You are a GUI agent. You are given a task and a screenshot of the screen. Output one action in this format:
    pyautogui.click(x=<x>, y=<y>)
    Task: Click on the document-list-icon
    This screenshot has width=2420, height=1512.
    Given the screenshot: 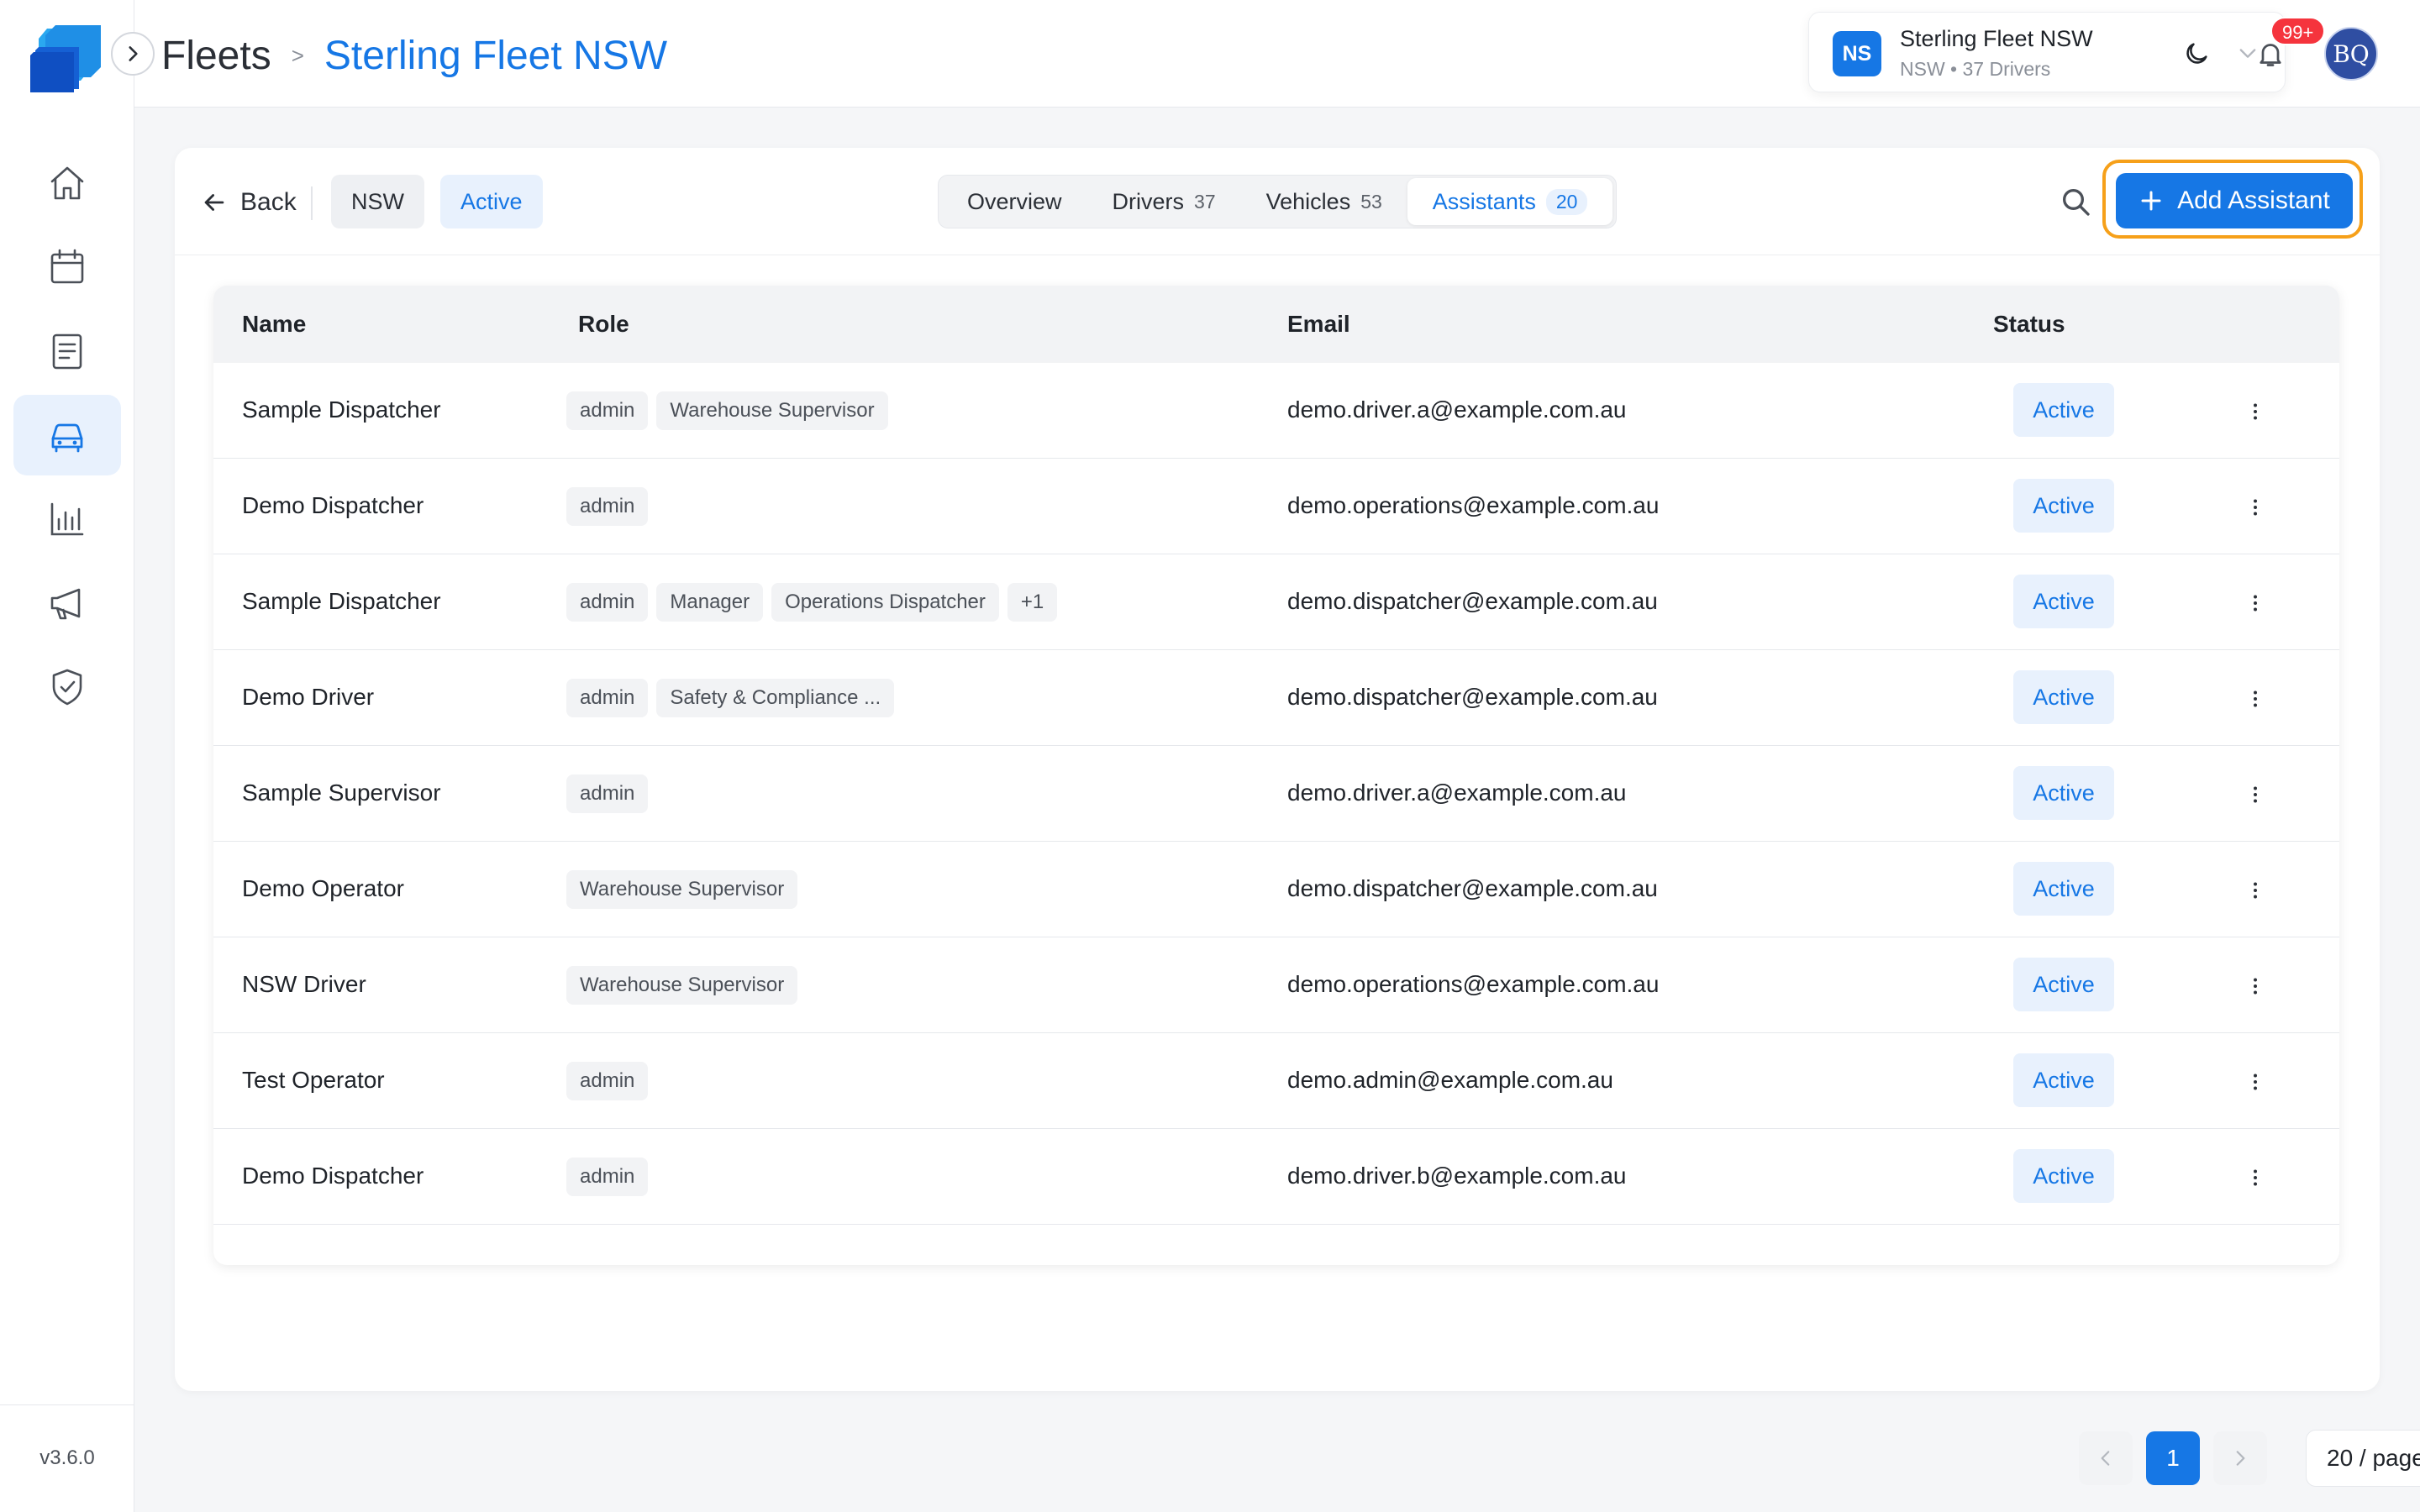 What is the action you would take?
    pyautogui.click(x=67, y=351)
    